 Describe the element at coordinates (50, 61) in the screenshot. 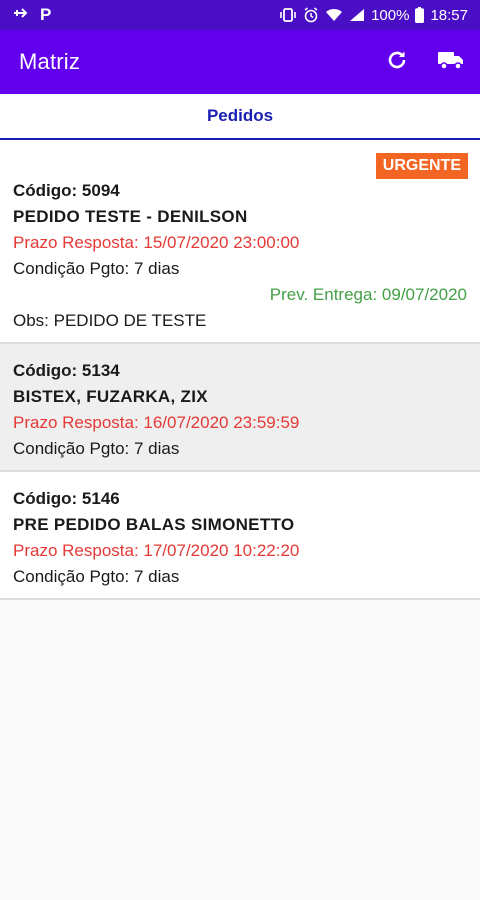

I see `page-title: Matriz` at that location.